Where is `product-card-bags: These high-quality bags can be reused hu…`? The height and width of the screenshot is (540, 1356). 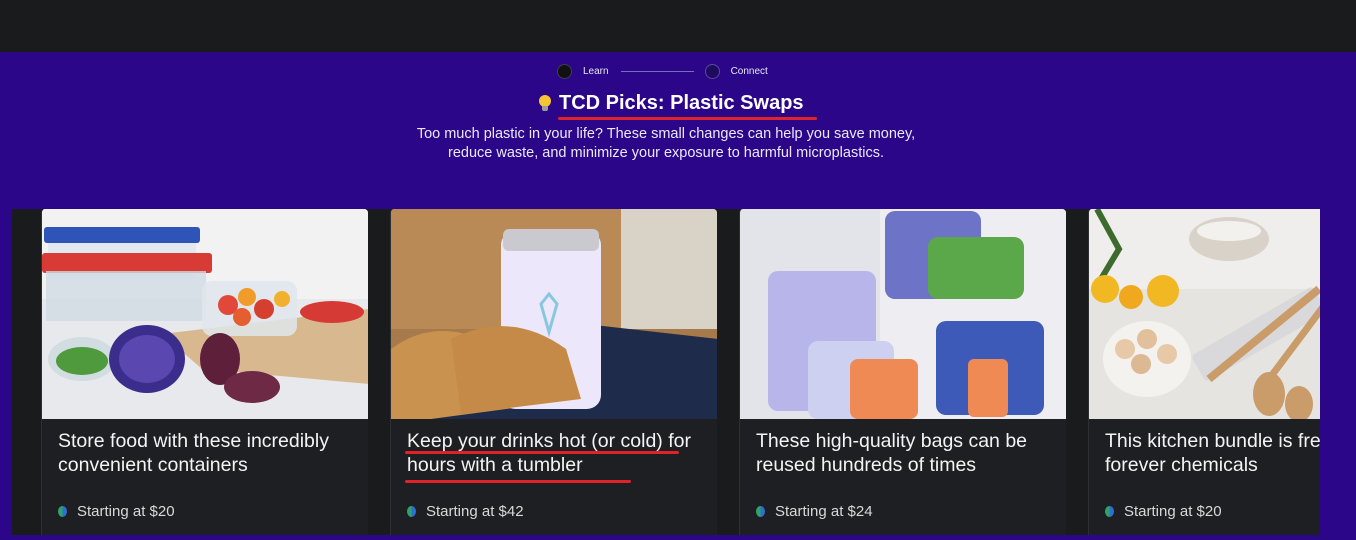 product-card-bags: These high-quality bags can be reused hu… is located at coordinates (902, 372).